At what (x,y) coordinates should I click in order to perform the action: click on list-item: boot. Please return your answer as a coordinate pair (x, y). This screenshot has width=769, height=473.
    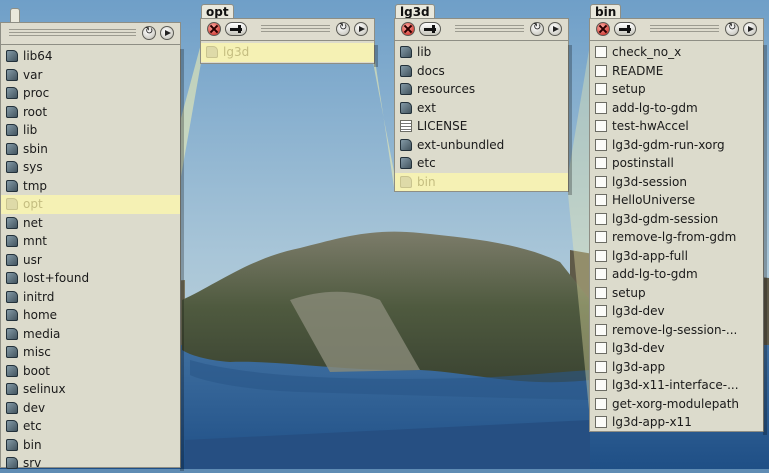
    Looking at the image, I should click on (90, 371).